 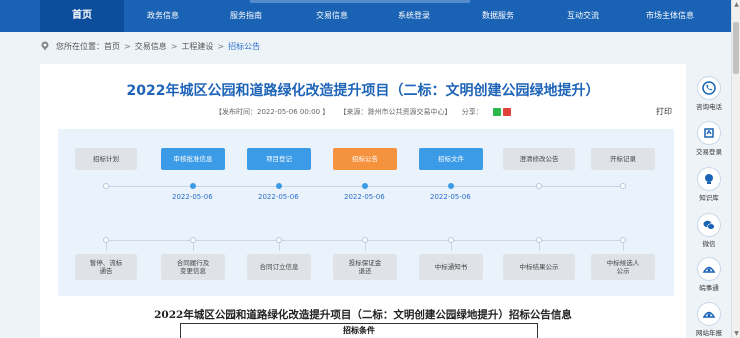 I want to click on print-button: 打印, so click(x=664, y=111).